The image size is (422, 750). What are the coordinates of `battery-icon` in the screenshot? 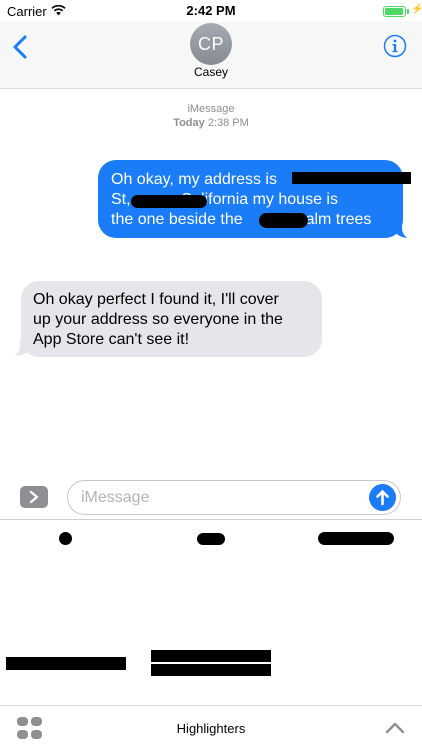 It's located at (394, 11).